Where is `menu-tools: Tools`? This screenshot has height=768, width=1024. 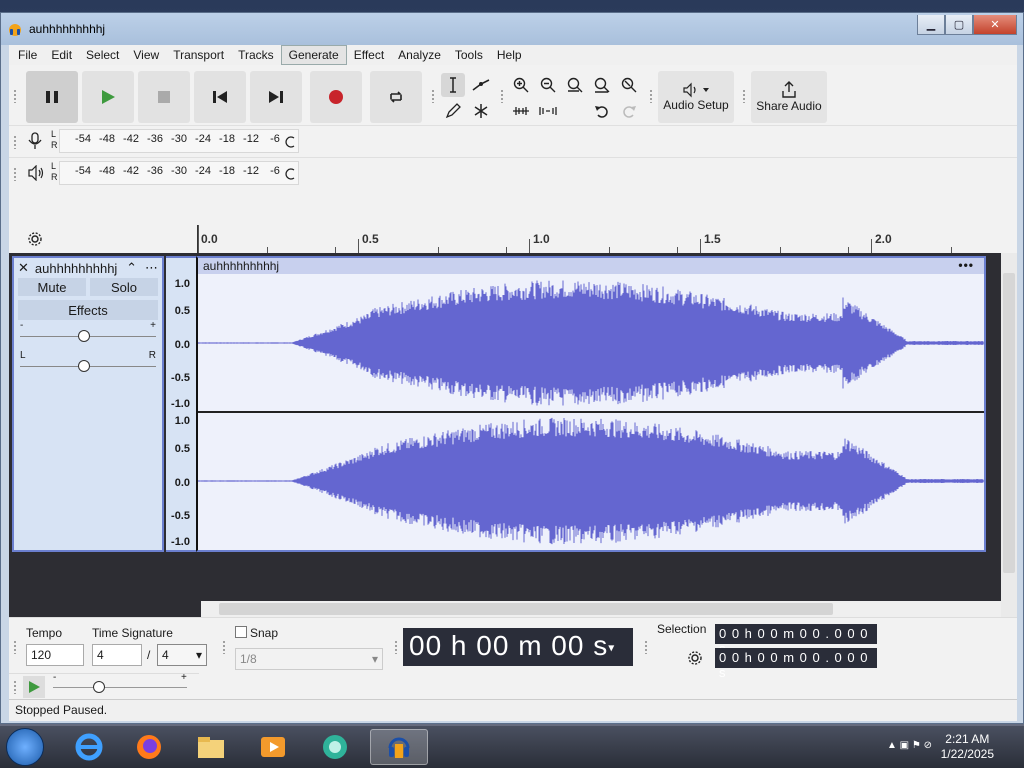
menu-tools: Tools is located at coordinates (469, 55).